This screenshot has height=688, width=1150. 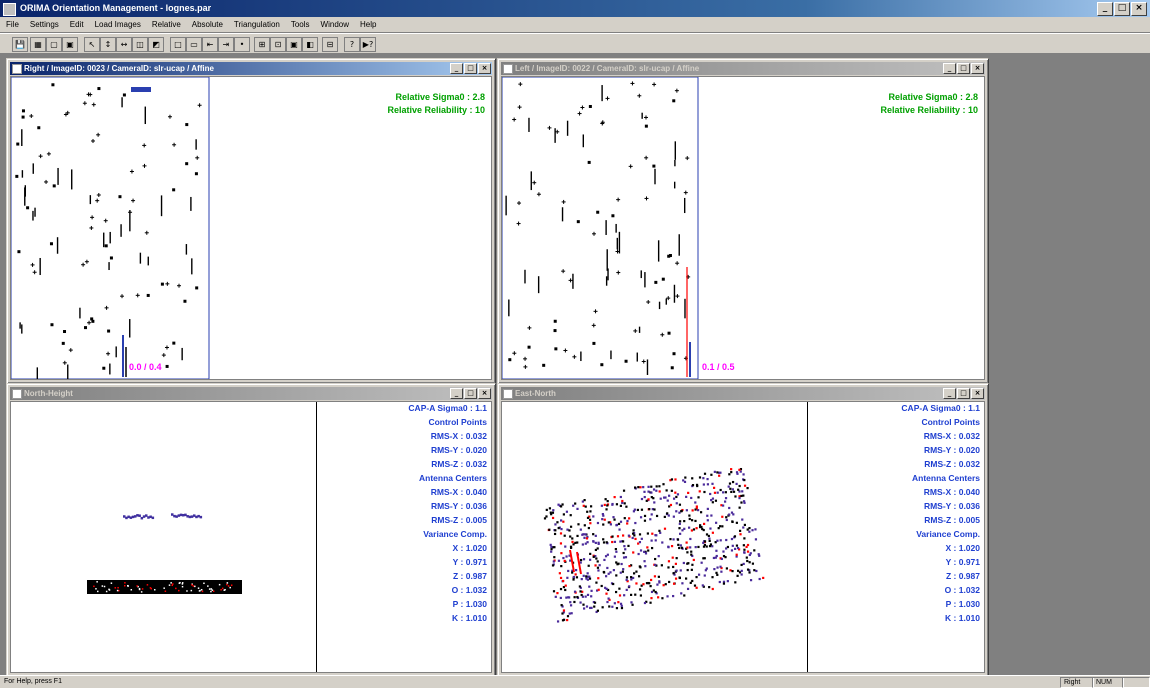 I want to click on east-north-titlebar: East-North _ □ ×, so click(x=743, y=393).